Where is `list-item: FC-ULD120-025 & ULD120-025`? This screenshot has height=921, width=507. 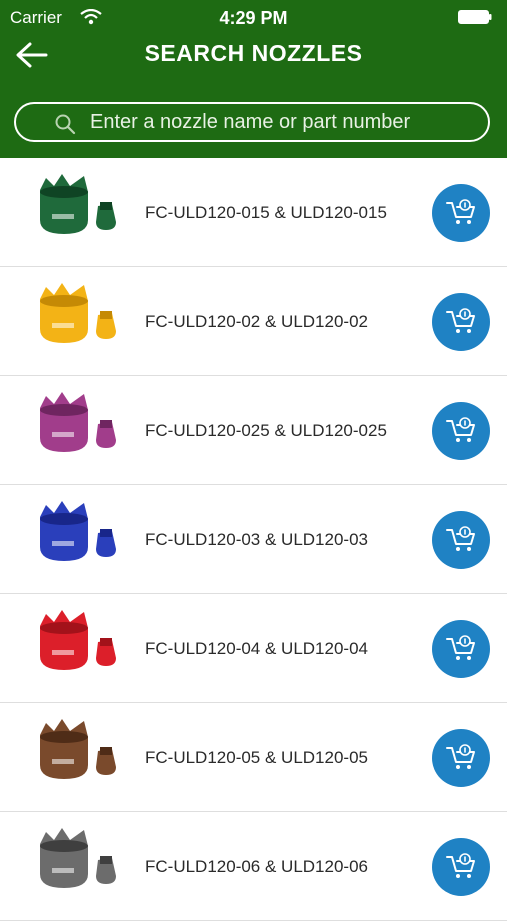 list-item: FC-ULD120-025 & ULD120-025 is located at coordinates (253, 430).